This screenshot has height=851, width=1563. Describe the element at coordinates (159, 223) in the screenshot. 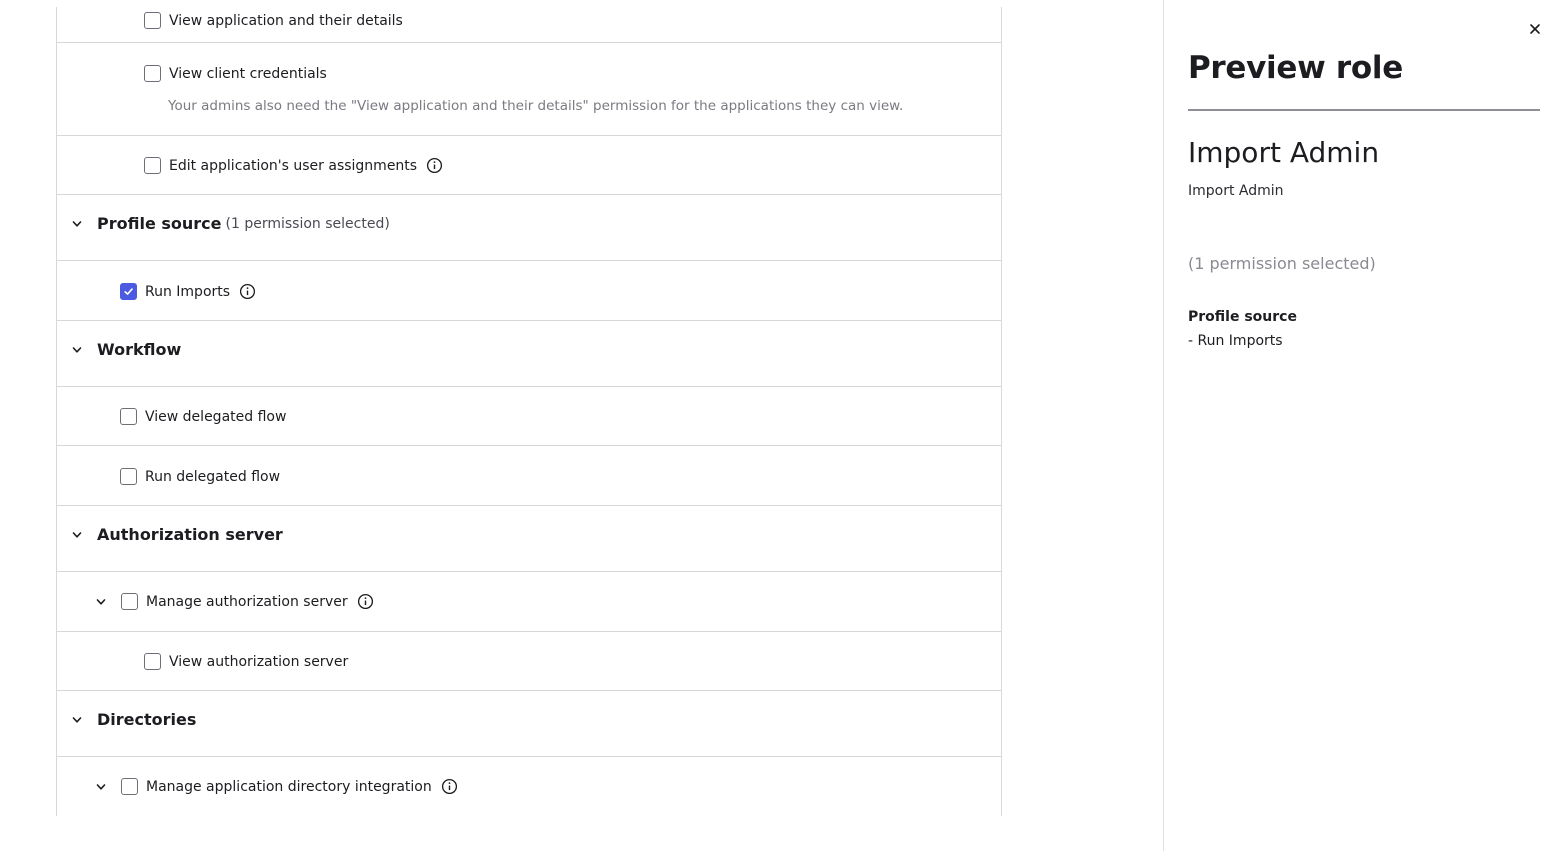

I see `section-title: Profile source` at that location.